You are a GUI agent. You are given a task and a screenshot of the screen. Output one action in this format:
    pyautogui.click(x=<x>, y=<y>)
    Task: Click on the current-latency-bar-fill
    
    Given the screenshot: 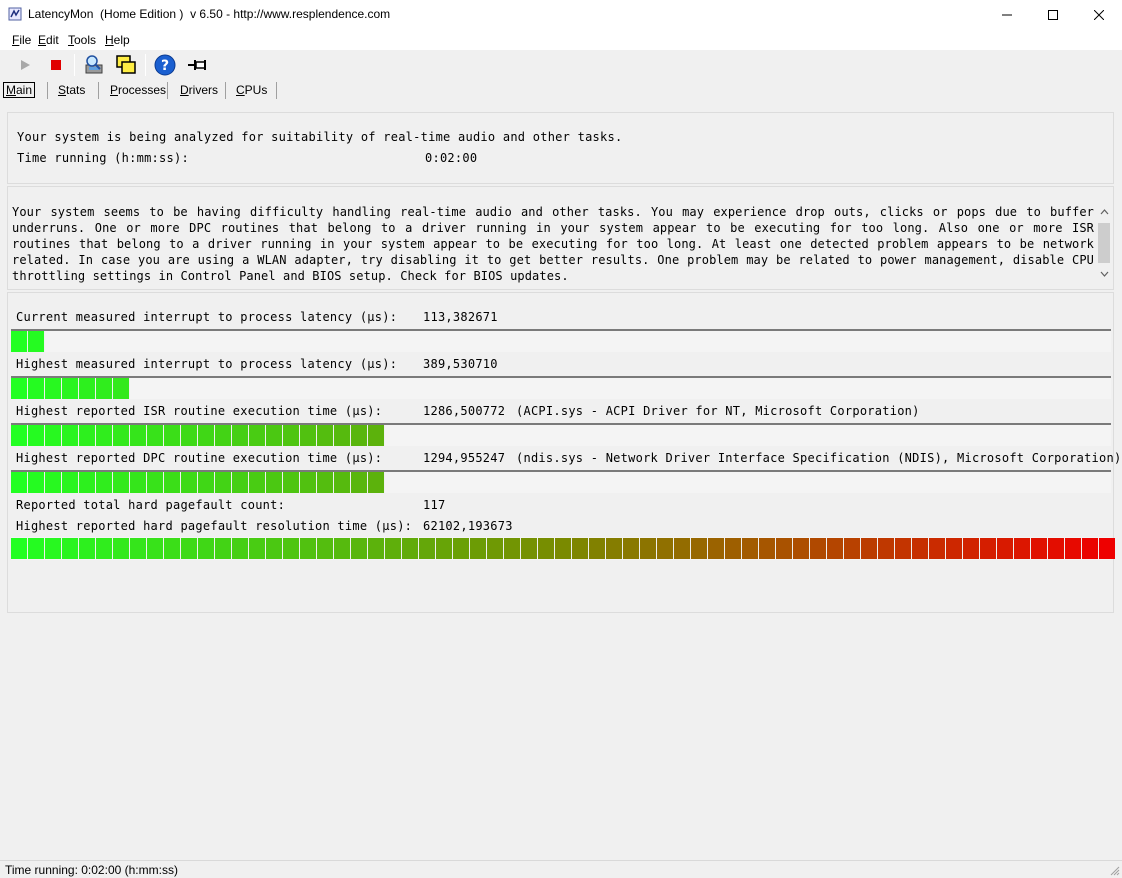 What is the action you would take?
    pyautogui.click(x=28, y=341)
    